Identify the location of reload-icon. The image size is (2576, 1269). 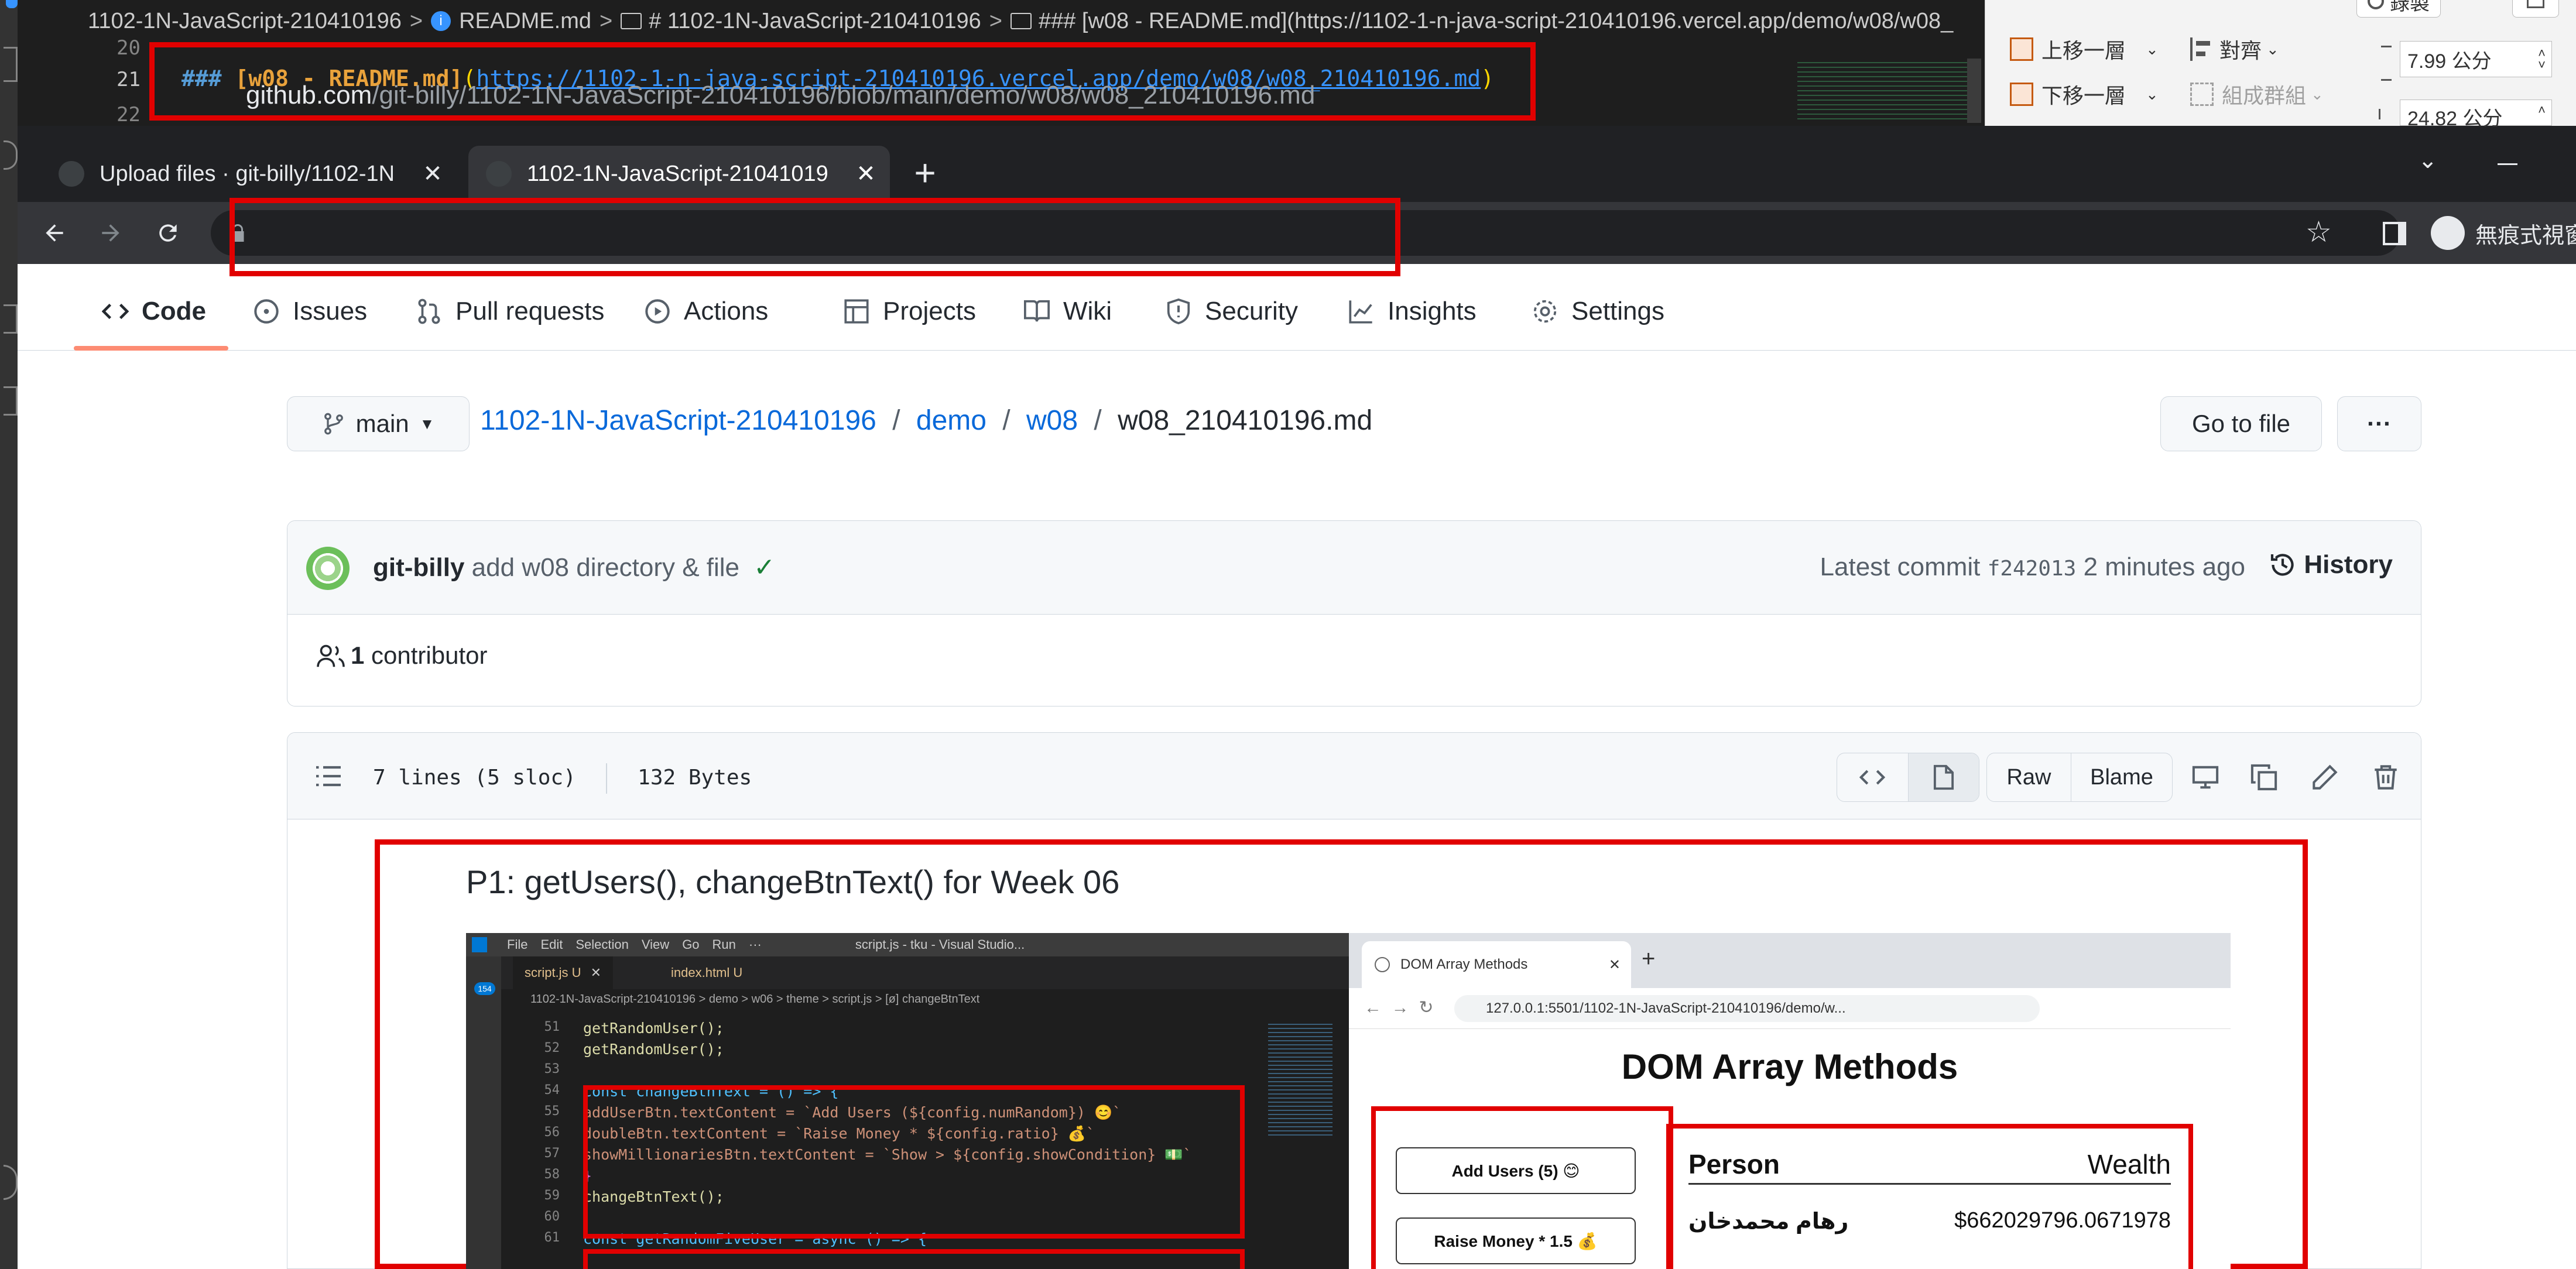
(168, 233).